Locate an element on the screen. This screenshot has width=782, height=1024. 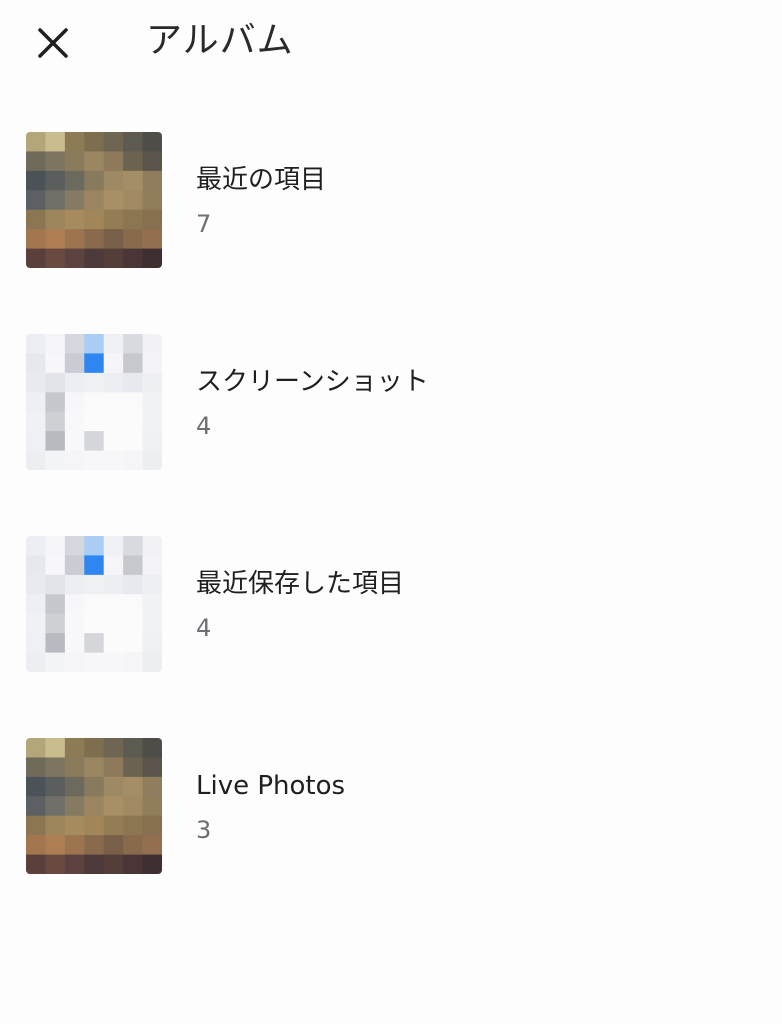
album-name: スクリーンショット is located at coordinates (312, 382).